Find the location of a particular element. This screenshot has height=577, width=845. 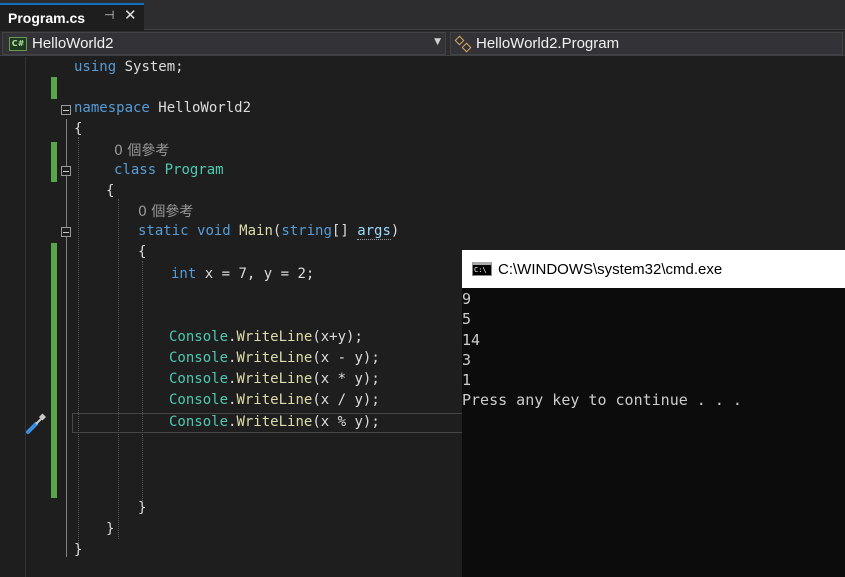

glyph-margin is located at coordinates (13, 317).